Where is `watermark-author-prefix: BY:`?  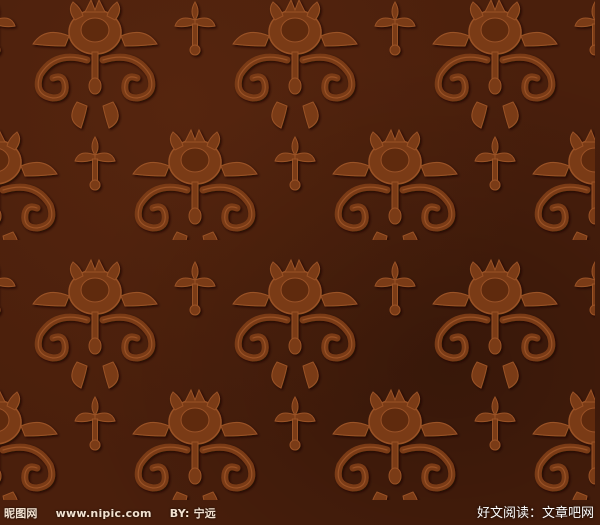
watermark-author-prefix: BY: is located at coordinates (179, 513).